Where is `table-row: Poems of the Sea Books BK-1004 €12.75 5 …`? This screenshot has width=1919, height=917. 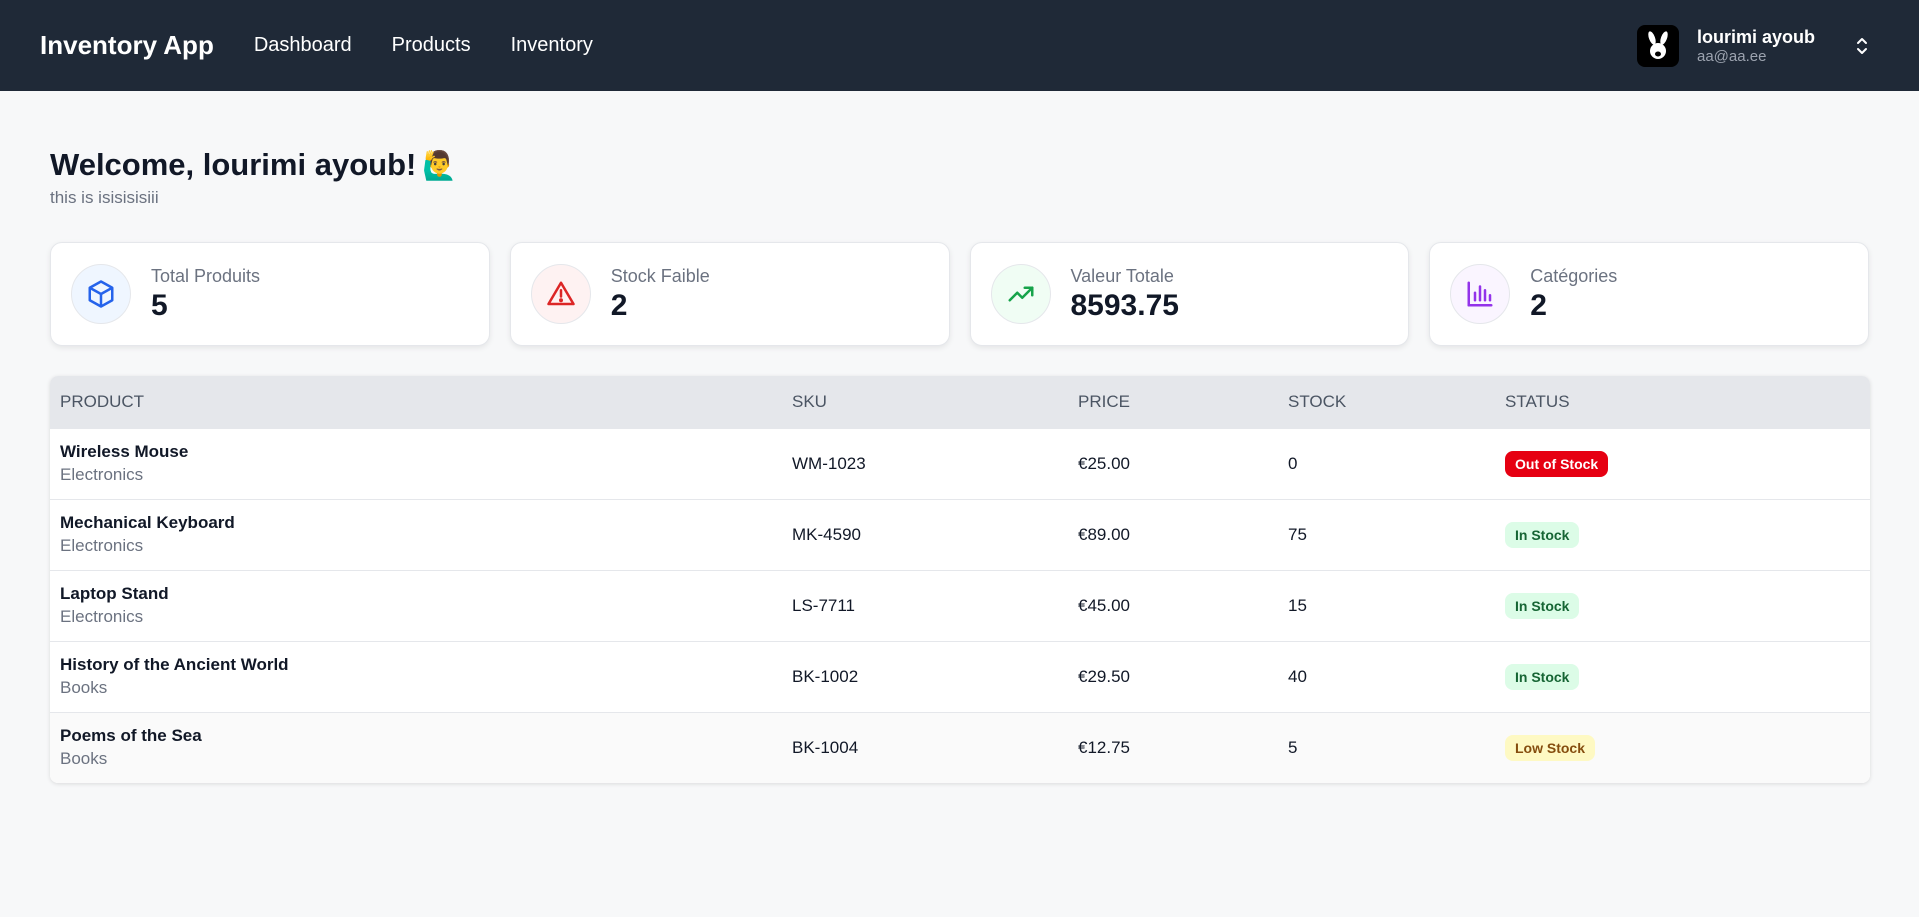 table-row: Poems of the Sea Books BK-1004 €12.75 5 … is located at coordinates (960, 747).